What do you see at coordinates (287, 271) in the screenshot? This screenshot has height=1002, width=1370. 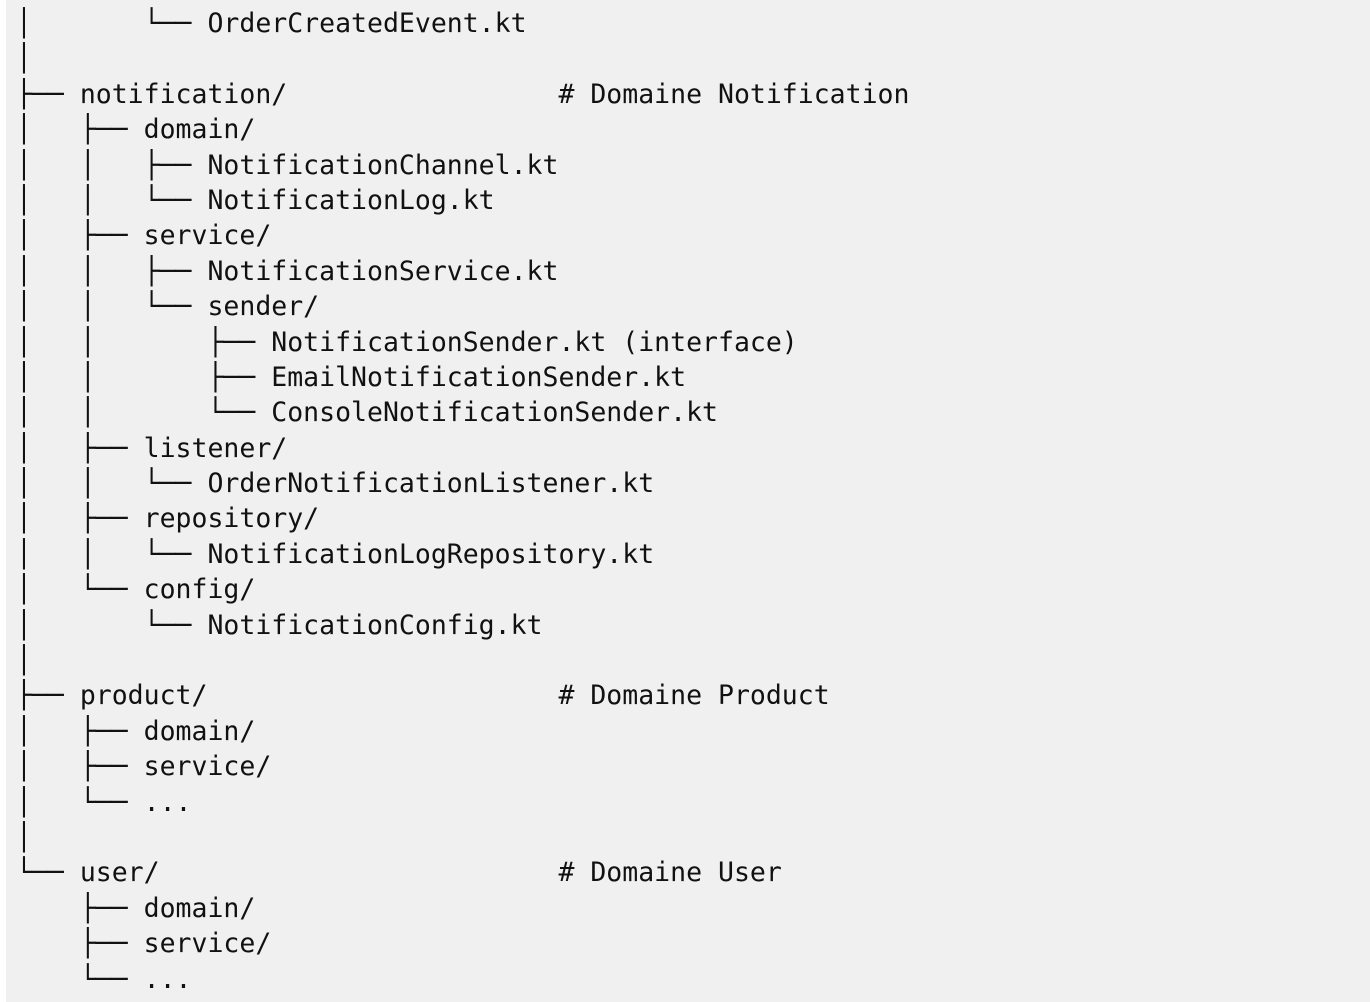 I see `tree-line: │ │ ├── NotificationService.kt` at bounding box center [287, 271].